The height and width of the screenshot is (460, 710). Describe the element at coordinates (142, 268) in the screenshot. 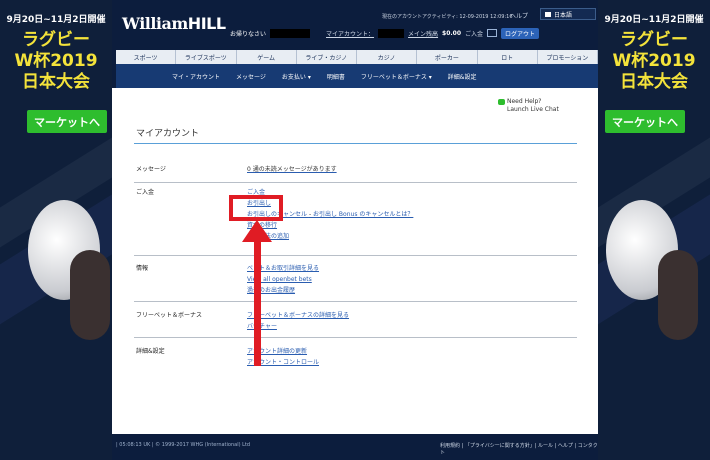

I see `section-label: 情報` at that location.